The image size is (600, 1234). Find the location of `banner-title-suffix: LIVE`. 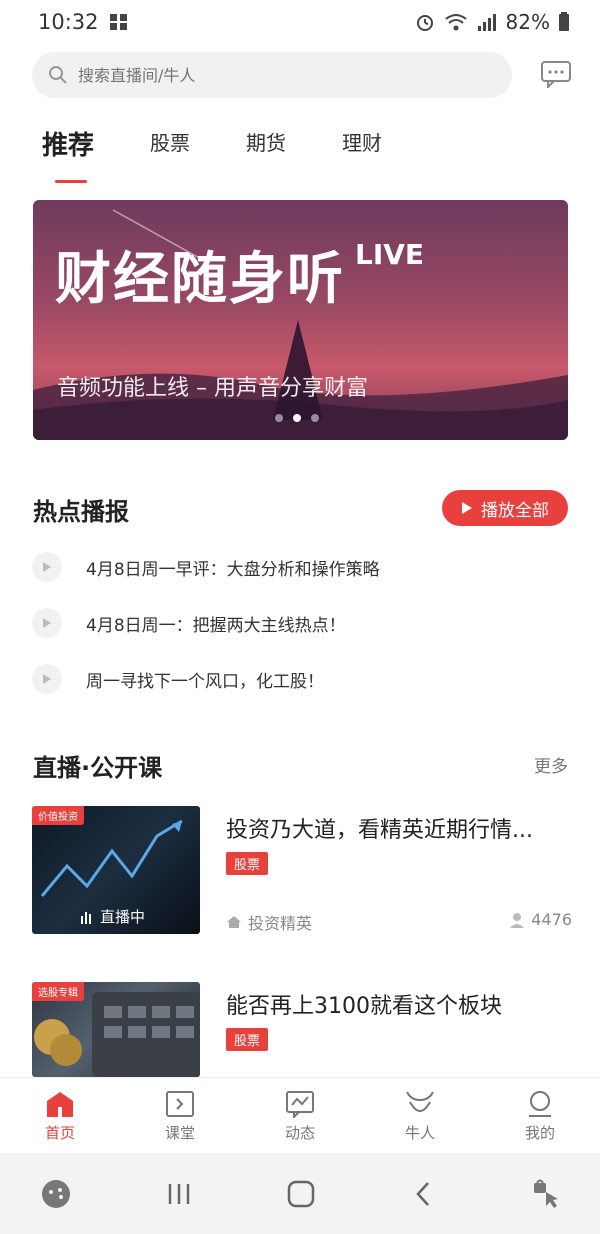

banner-title-suffix: LIVE is located at coordinates (390, 254).